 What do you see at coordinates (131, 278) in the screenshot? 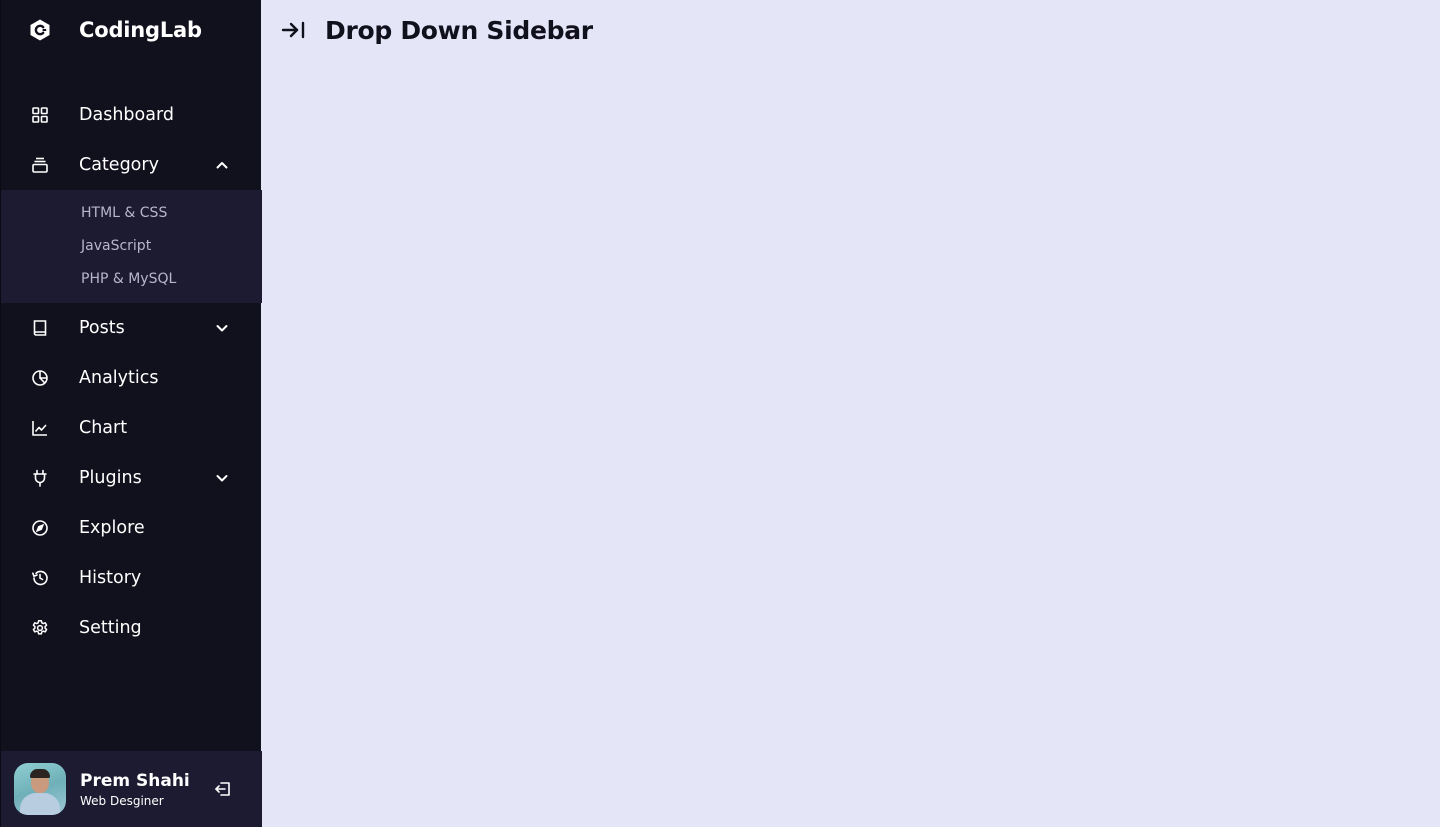
I see `submenu-item-php-mysql: PHP & MySQL` at bounding box center [131, 278].